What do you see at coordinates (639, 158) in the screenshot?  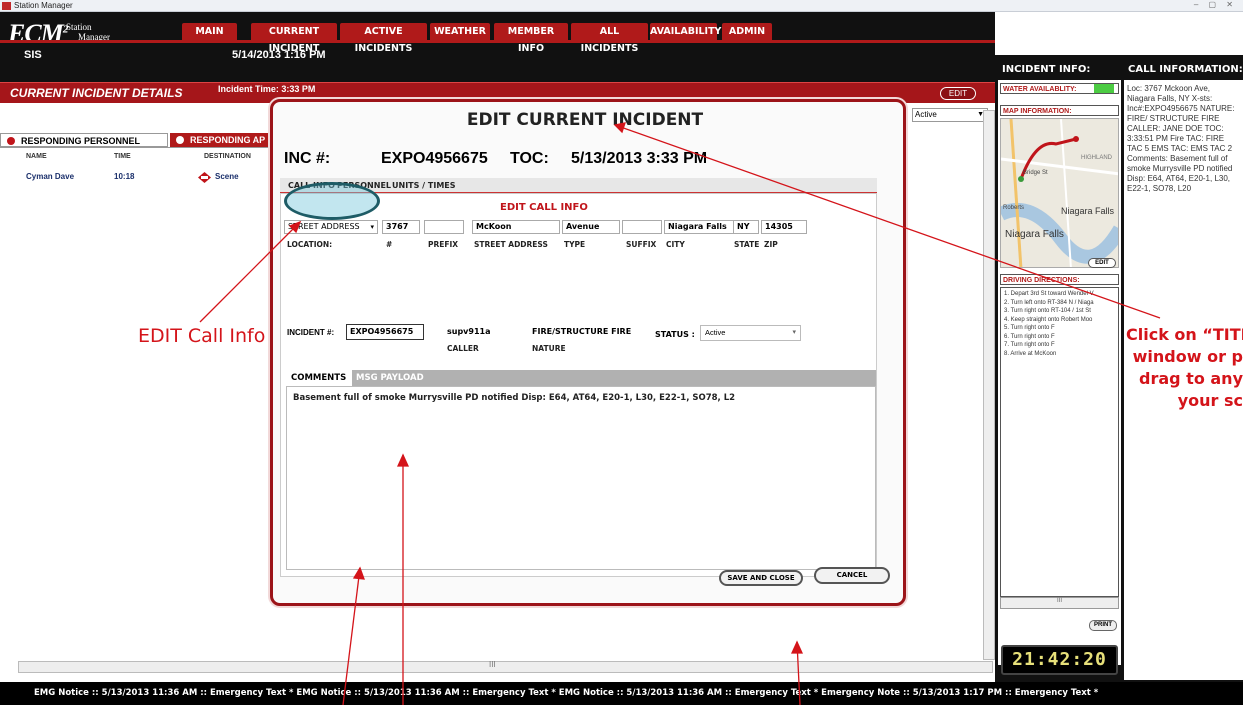 I see `toc-value: 5/13/2013 3:33 PM` at bounding box center [639, 158].